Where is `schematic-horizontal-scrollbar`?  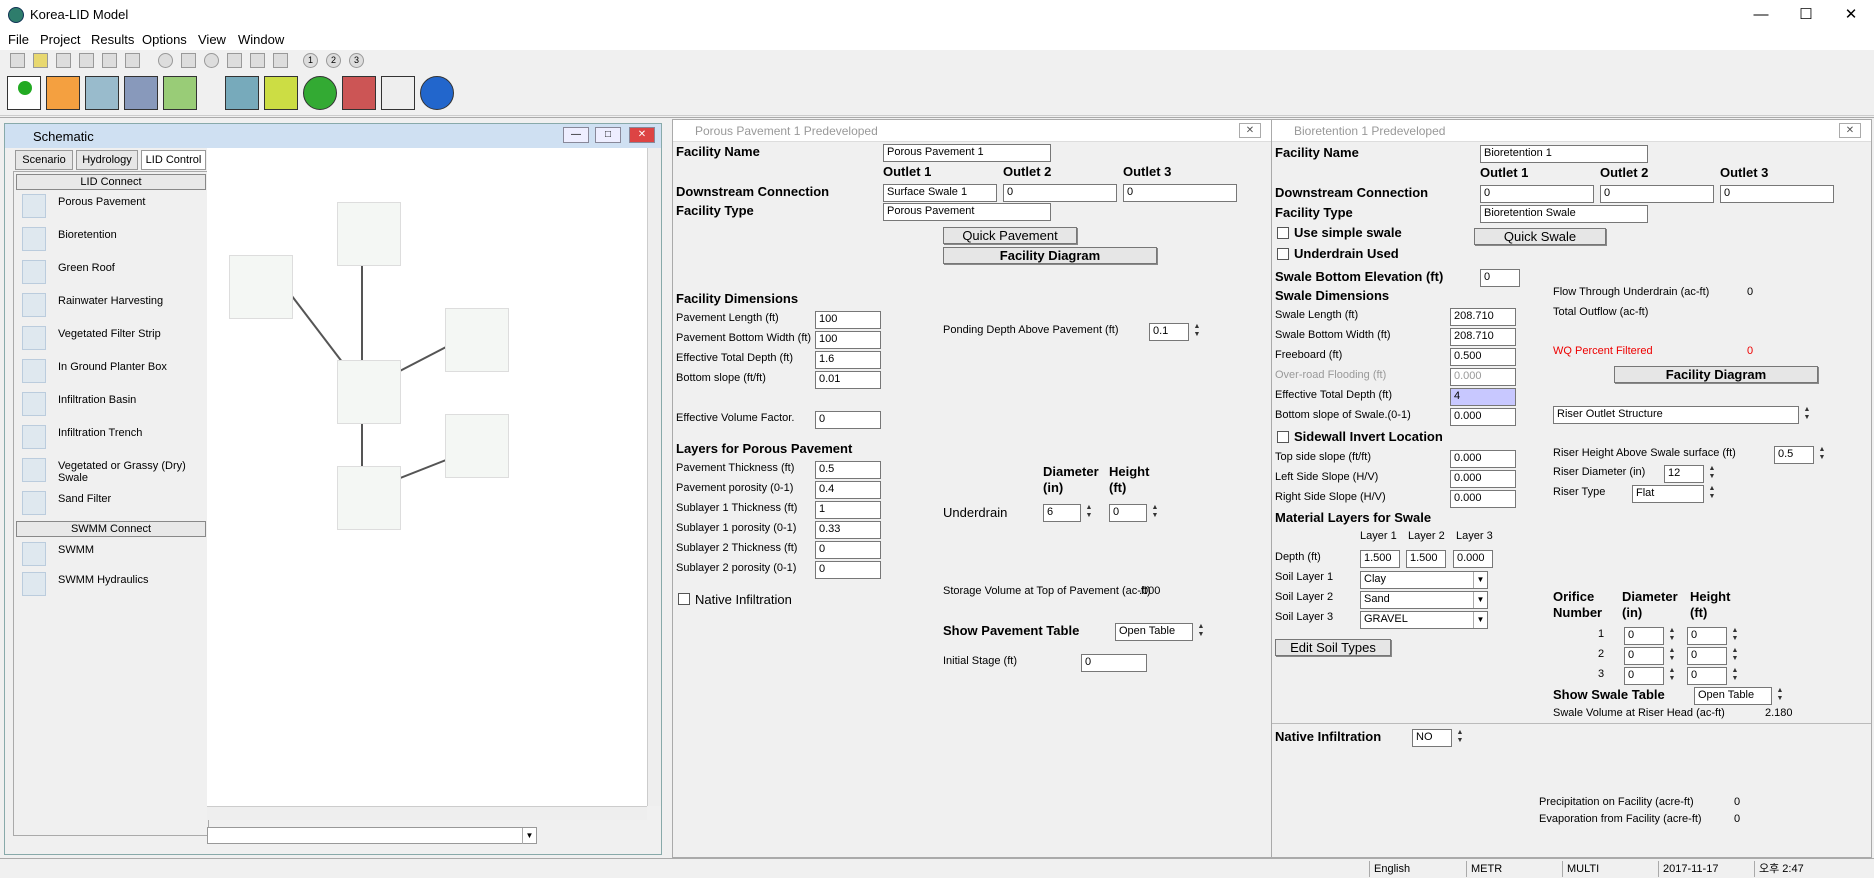
schematic-horizontal-scrollbar is located at coordinates (427, 813).